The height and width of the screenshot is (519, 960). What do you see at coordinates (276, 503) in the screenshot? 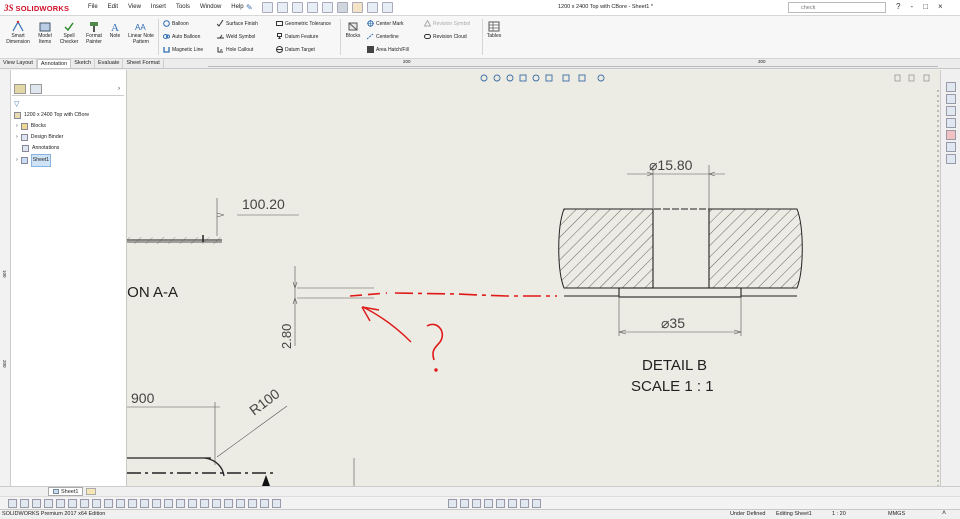
I see `tolerance-icon` at bounding box center [276, 503].